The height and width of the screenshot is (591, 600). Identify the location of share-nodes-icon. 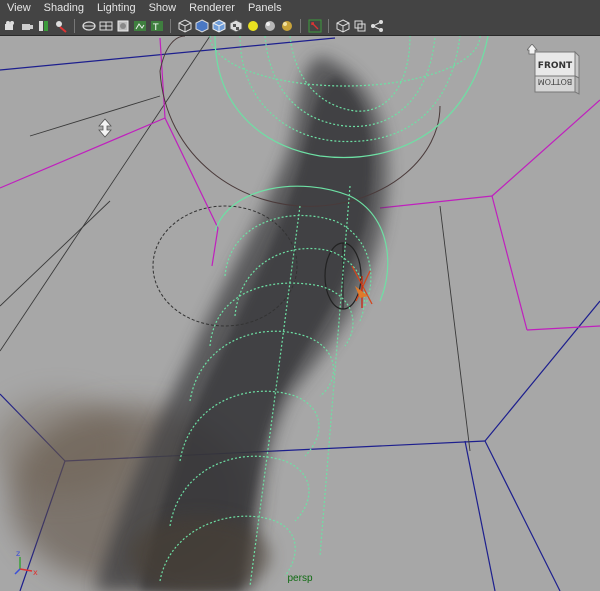
(377, 26).